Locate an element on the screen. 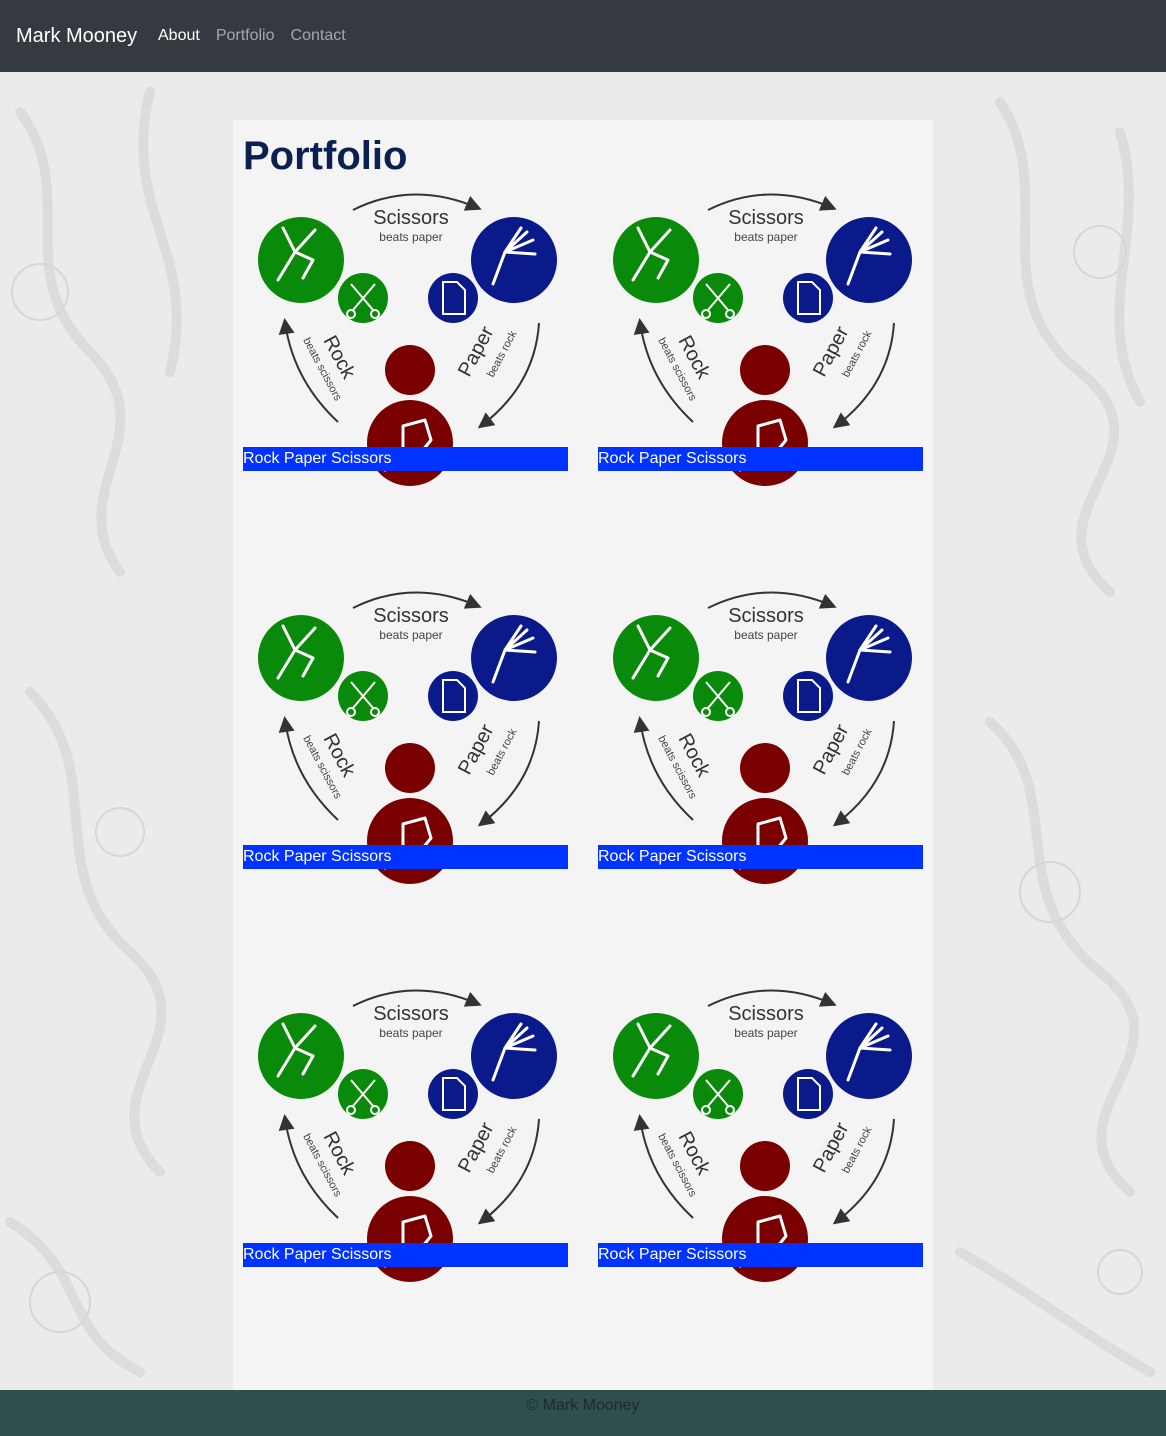 Image resolution: width=1166 pixels, height=1436 pixels. brand-link: Mark Mooney is located at coordinates (76, 36).